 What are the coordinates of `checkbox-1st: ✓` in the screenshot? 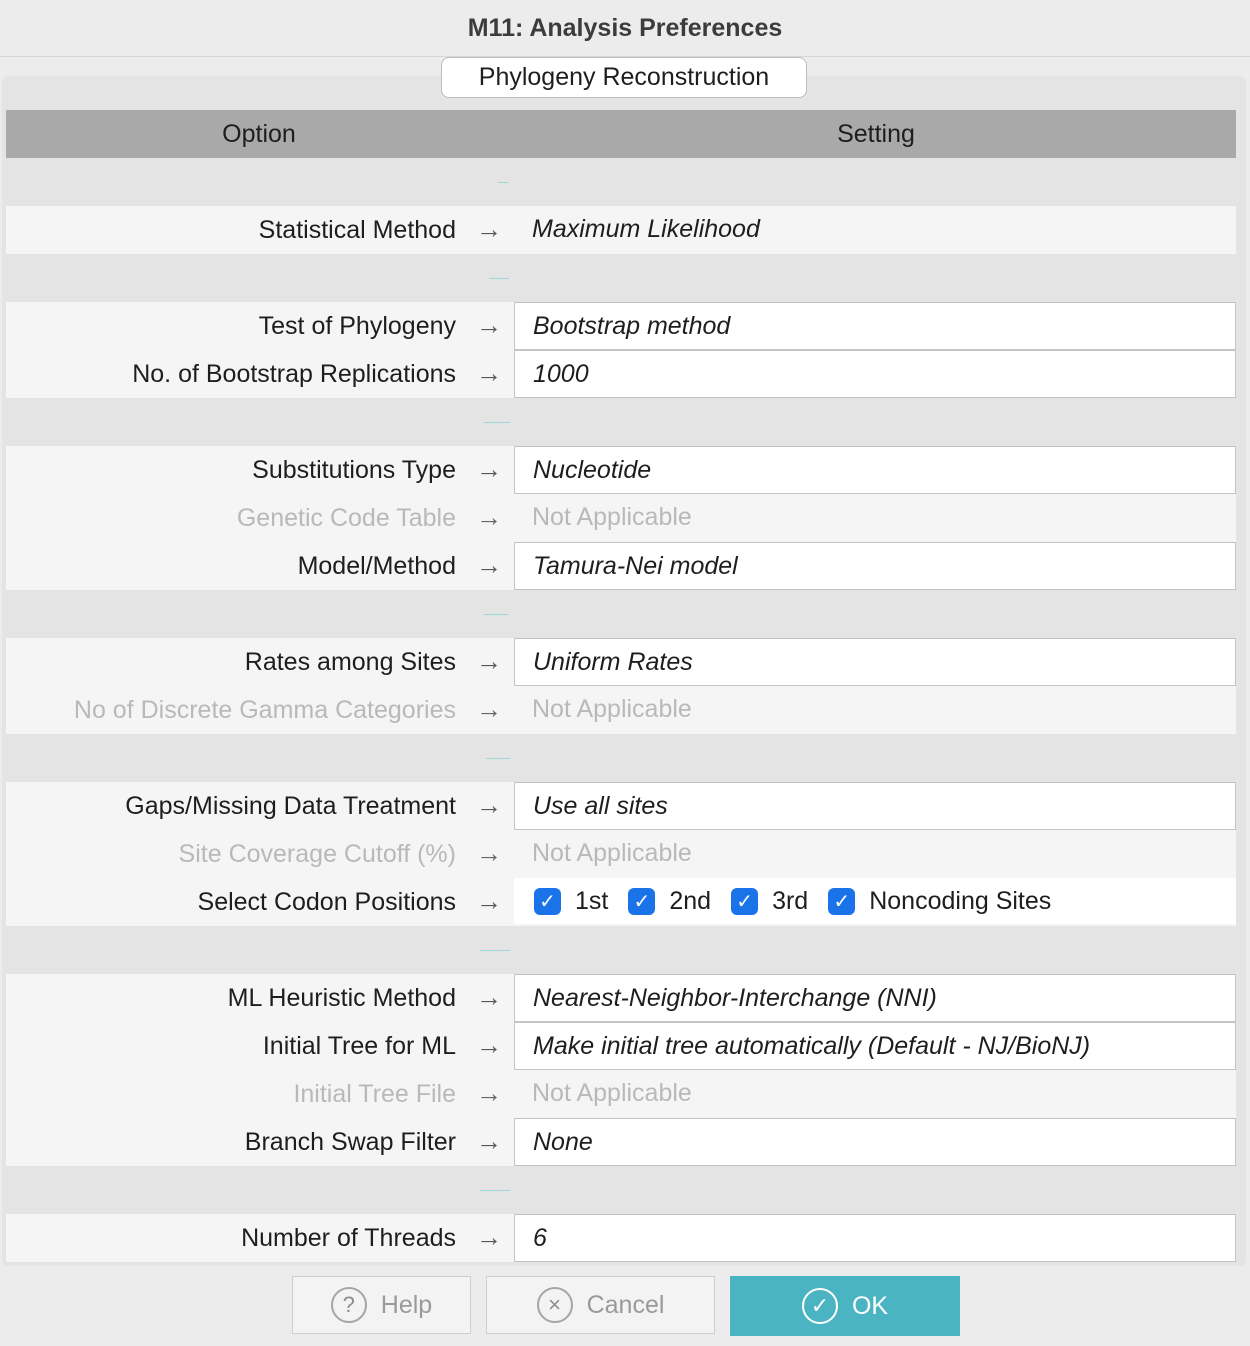 It's located at (547, 901).